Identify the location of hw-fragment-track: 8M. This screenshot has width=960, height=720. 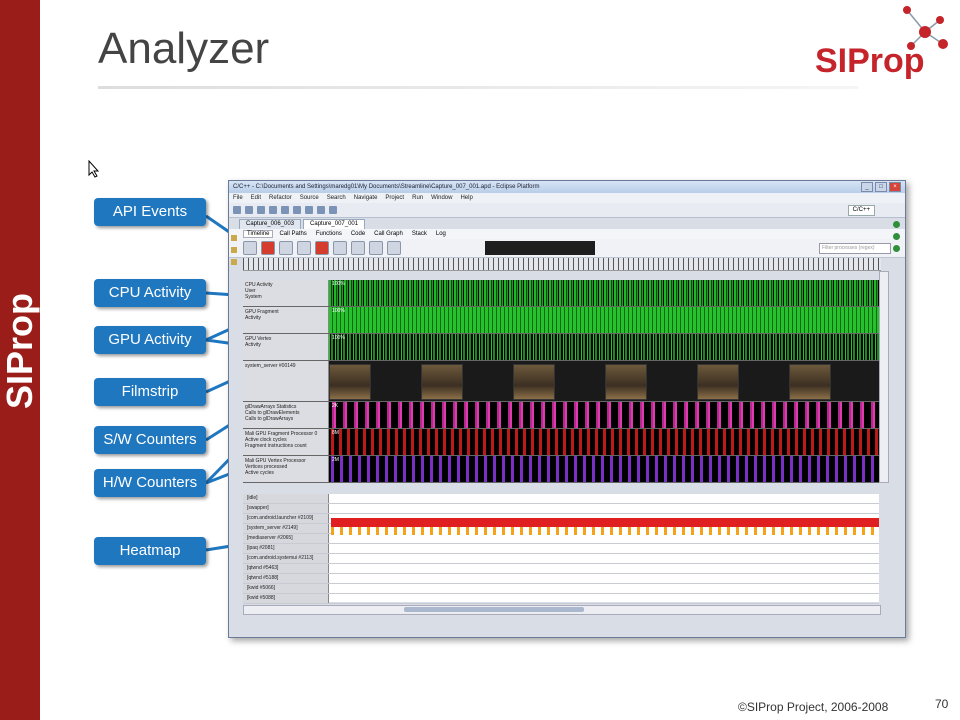
(604, 442).